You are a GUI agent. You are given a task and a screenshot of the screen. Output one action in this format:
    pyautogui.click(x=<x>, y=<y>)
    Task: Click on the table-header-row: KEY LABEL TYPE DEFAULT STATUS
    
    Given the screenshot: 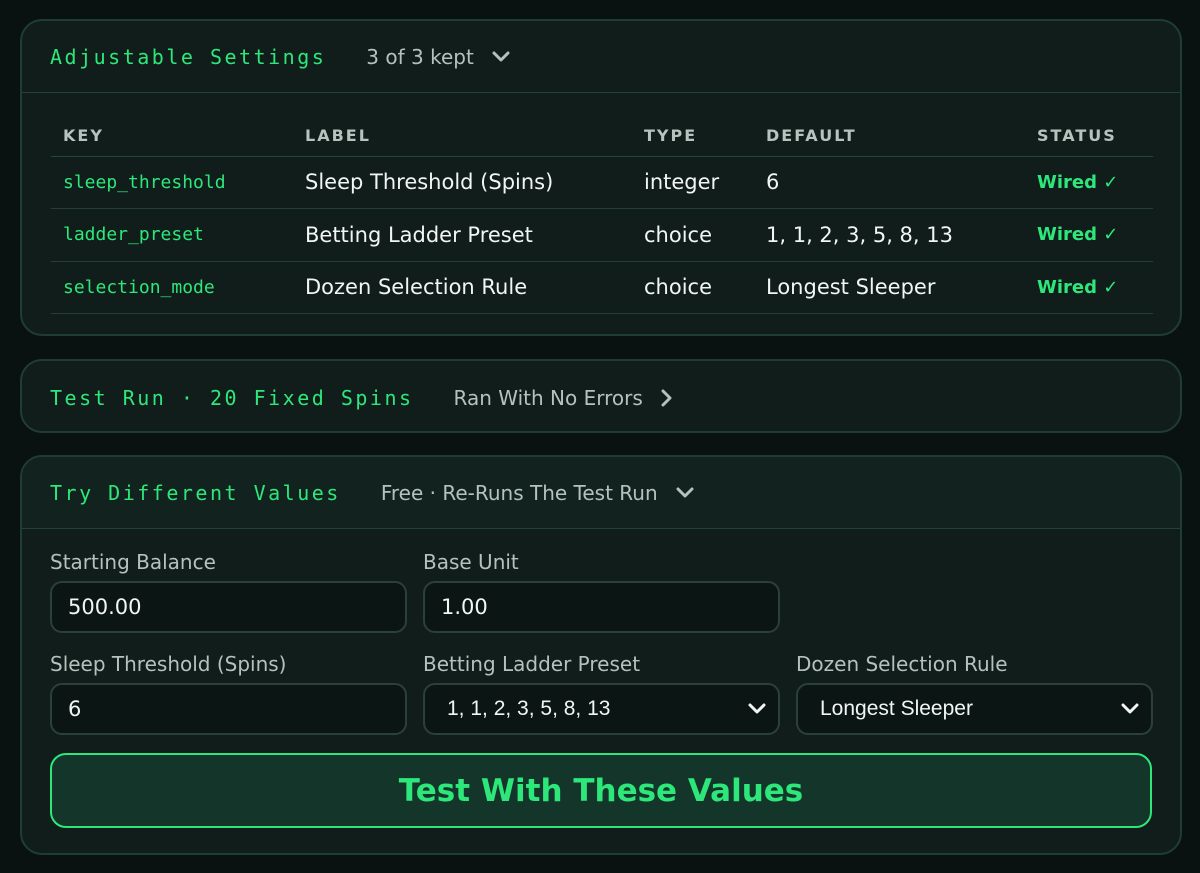 What is the action you would take?
    pyautogui.click(x=602, y=136)
    